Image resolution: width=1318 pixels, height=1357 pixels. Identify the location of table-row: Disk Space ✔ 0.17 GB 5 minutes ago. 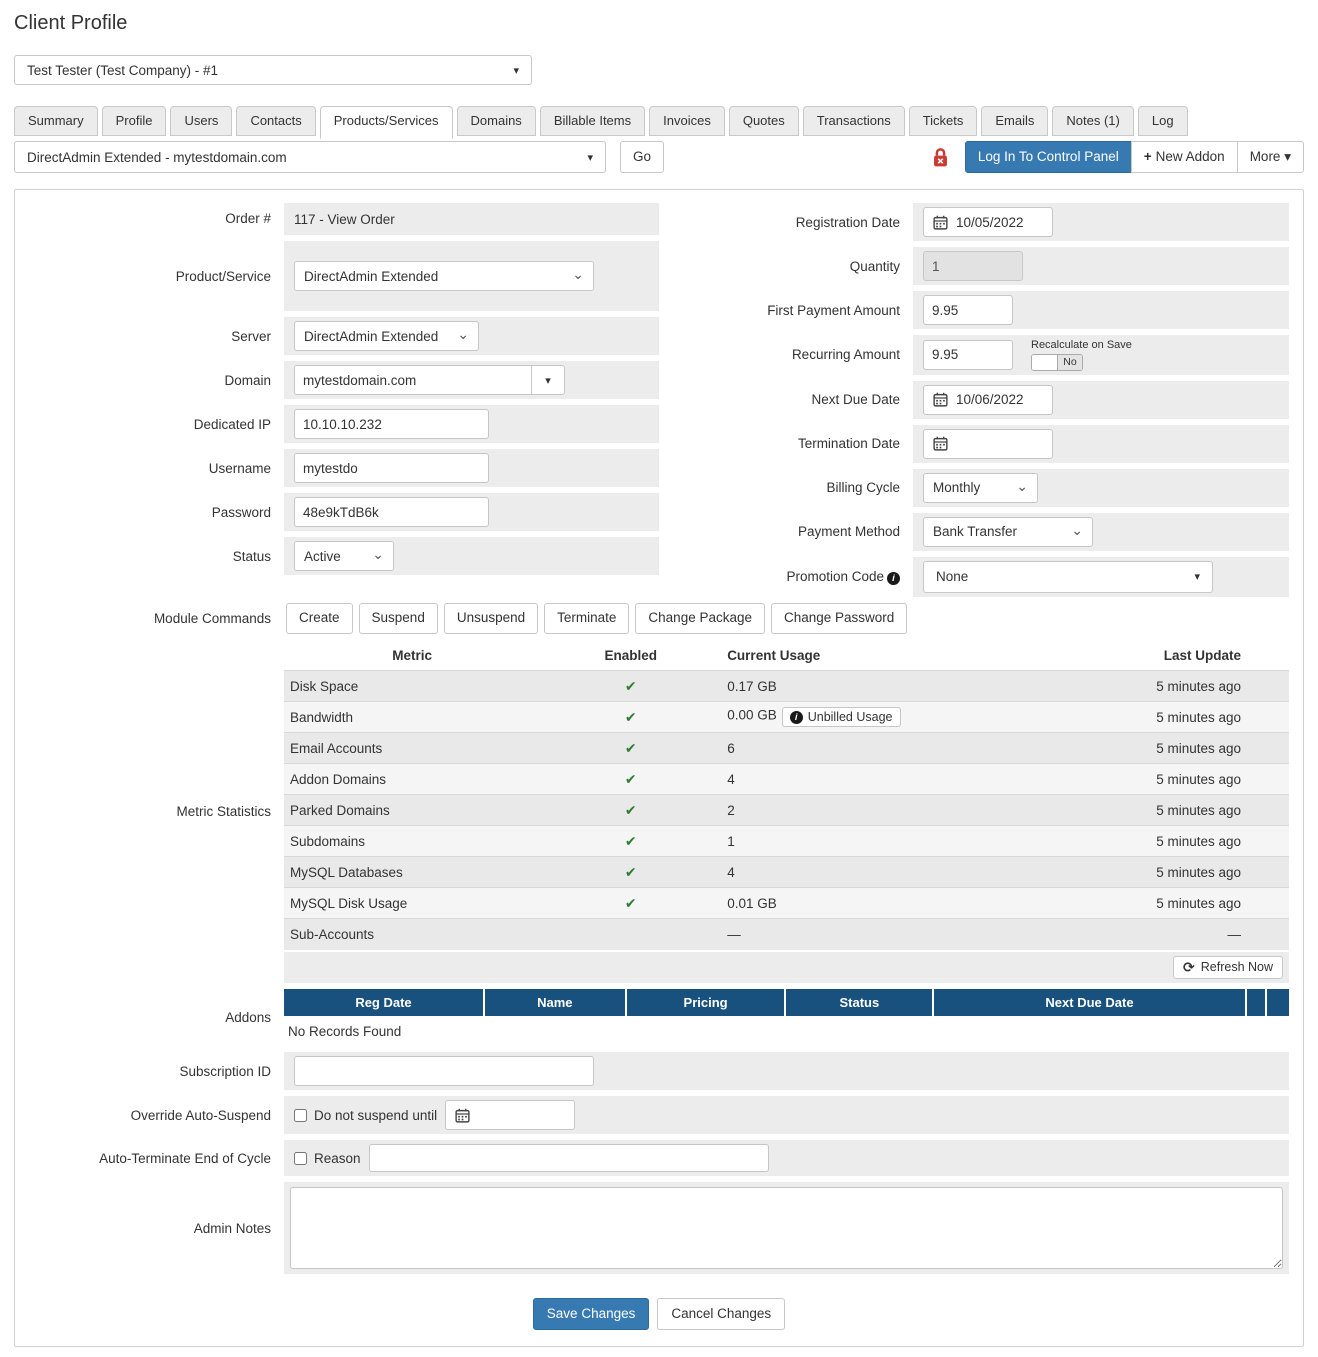
(786, 686).